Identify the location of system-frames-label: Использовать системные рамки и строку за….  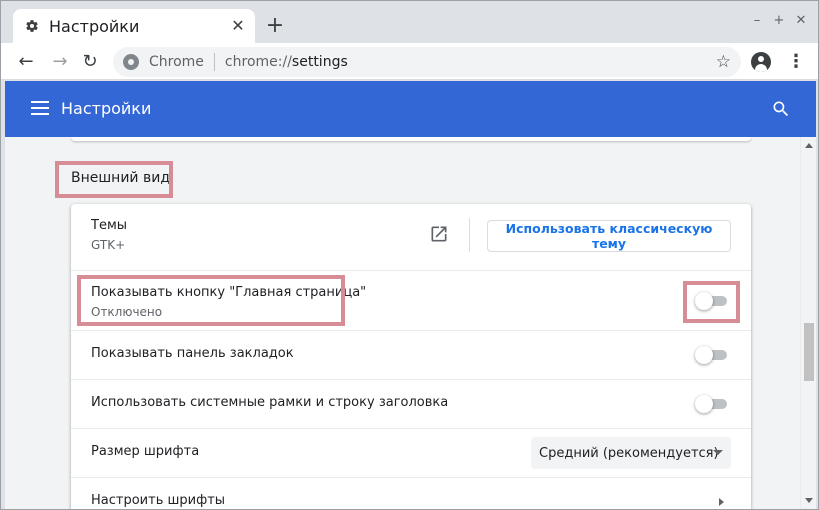
(270, 402).